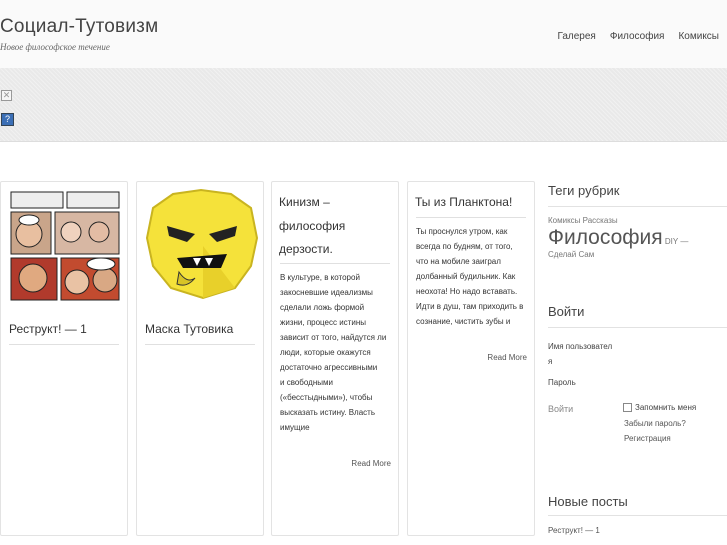  I want to click on excerpt-line: зависит от того, найдутся ли, so click(333, 337).